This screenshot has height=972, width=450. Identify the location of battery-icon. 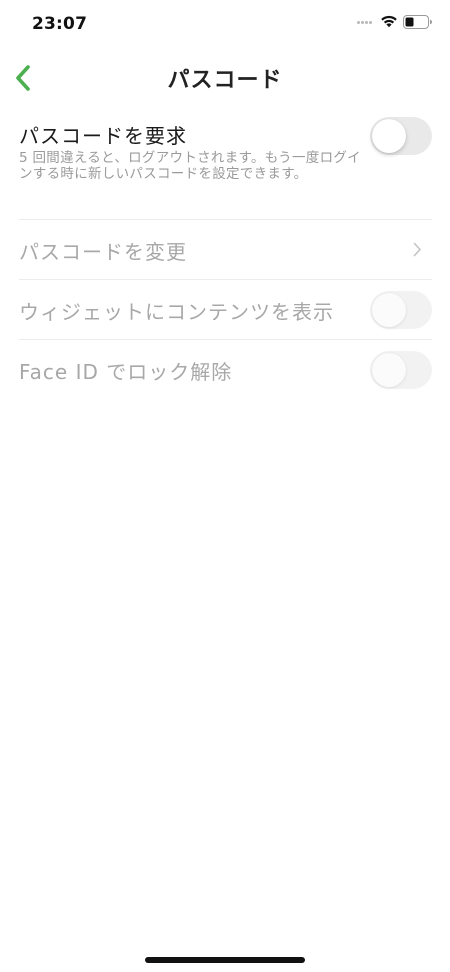
(417, 22).